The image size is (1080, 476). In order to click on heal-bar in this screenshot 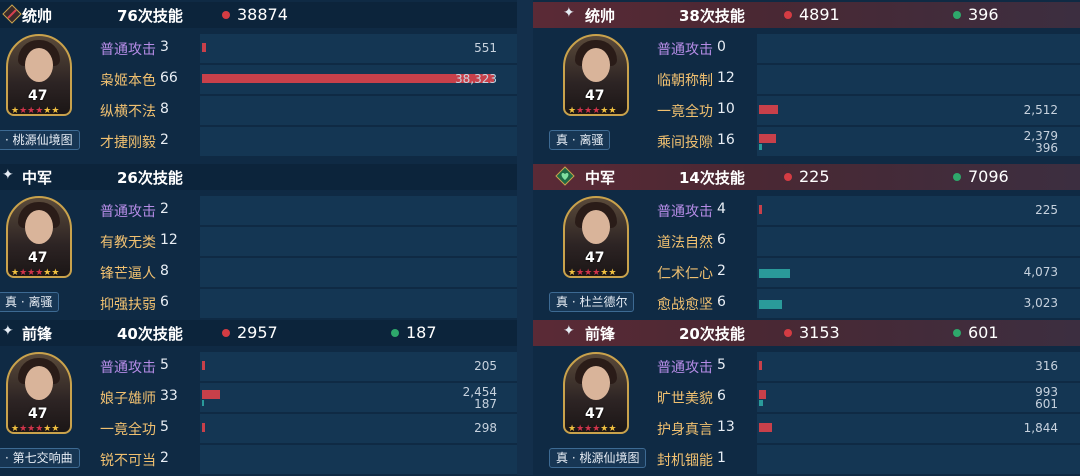, I will do `click(203, 403)`.